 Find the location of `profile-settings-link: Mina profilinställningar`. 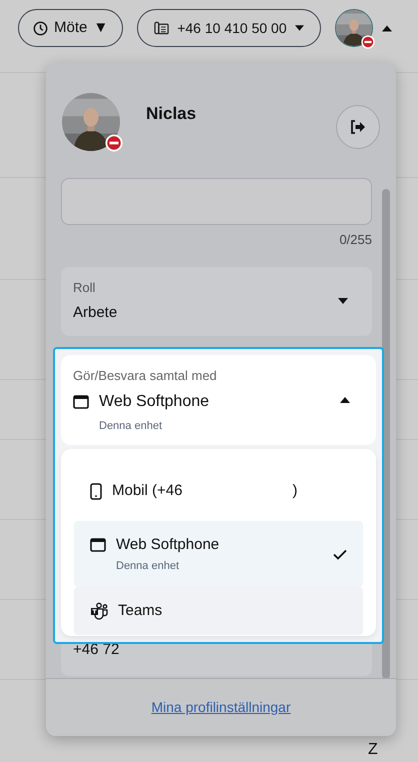

profile-settings-link: Mina profilinställningar is located at coordinates (221, 707).